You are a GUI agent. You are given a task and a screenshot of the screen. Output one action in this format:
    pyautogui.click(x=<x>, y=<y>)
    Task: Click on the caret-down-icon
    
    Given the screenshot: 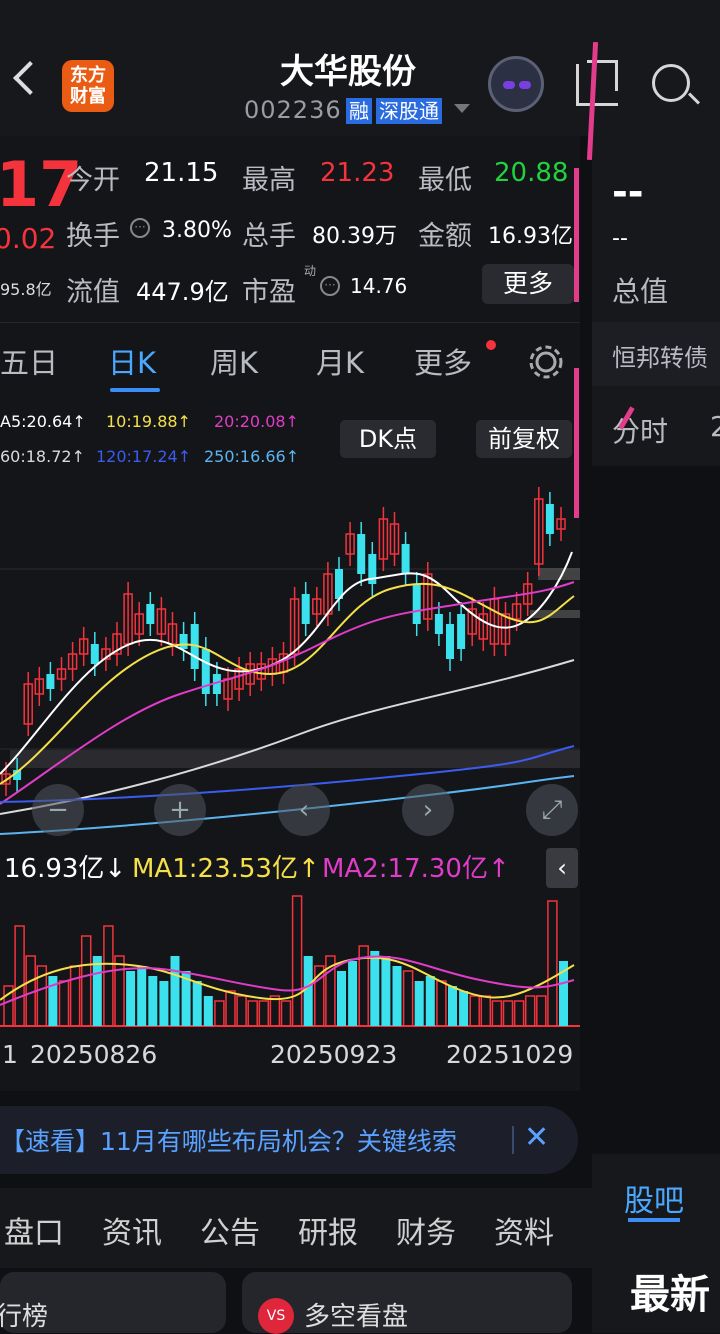 What is the action you would take?
    pyautogui.click(x=462, y=108)
    